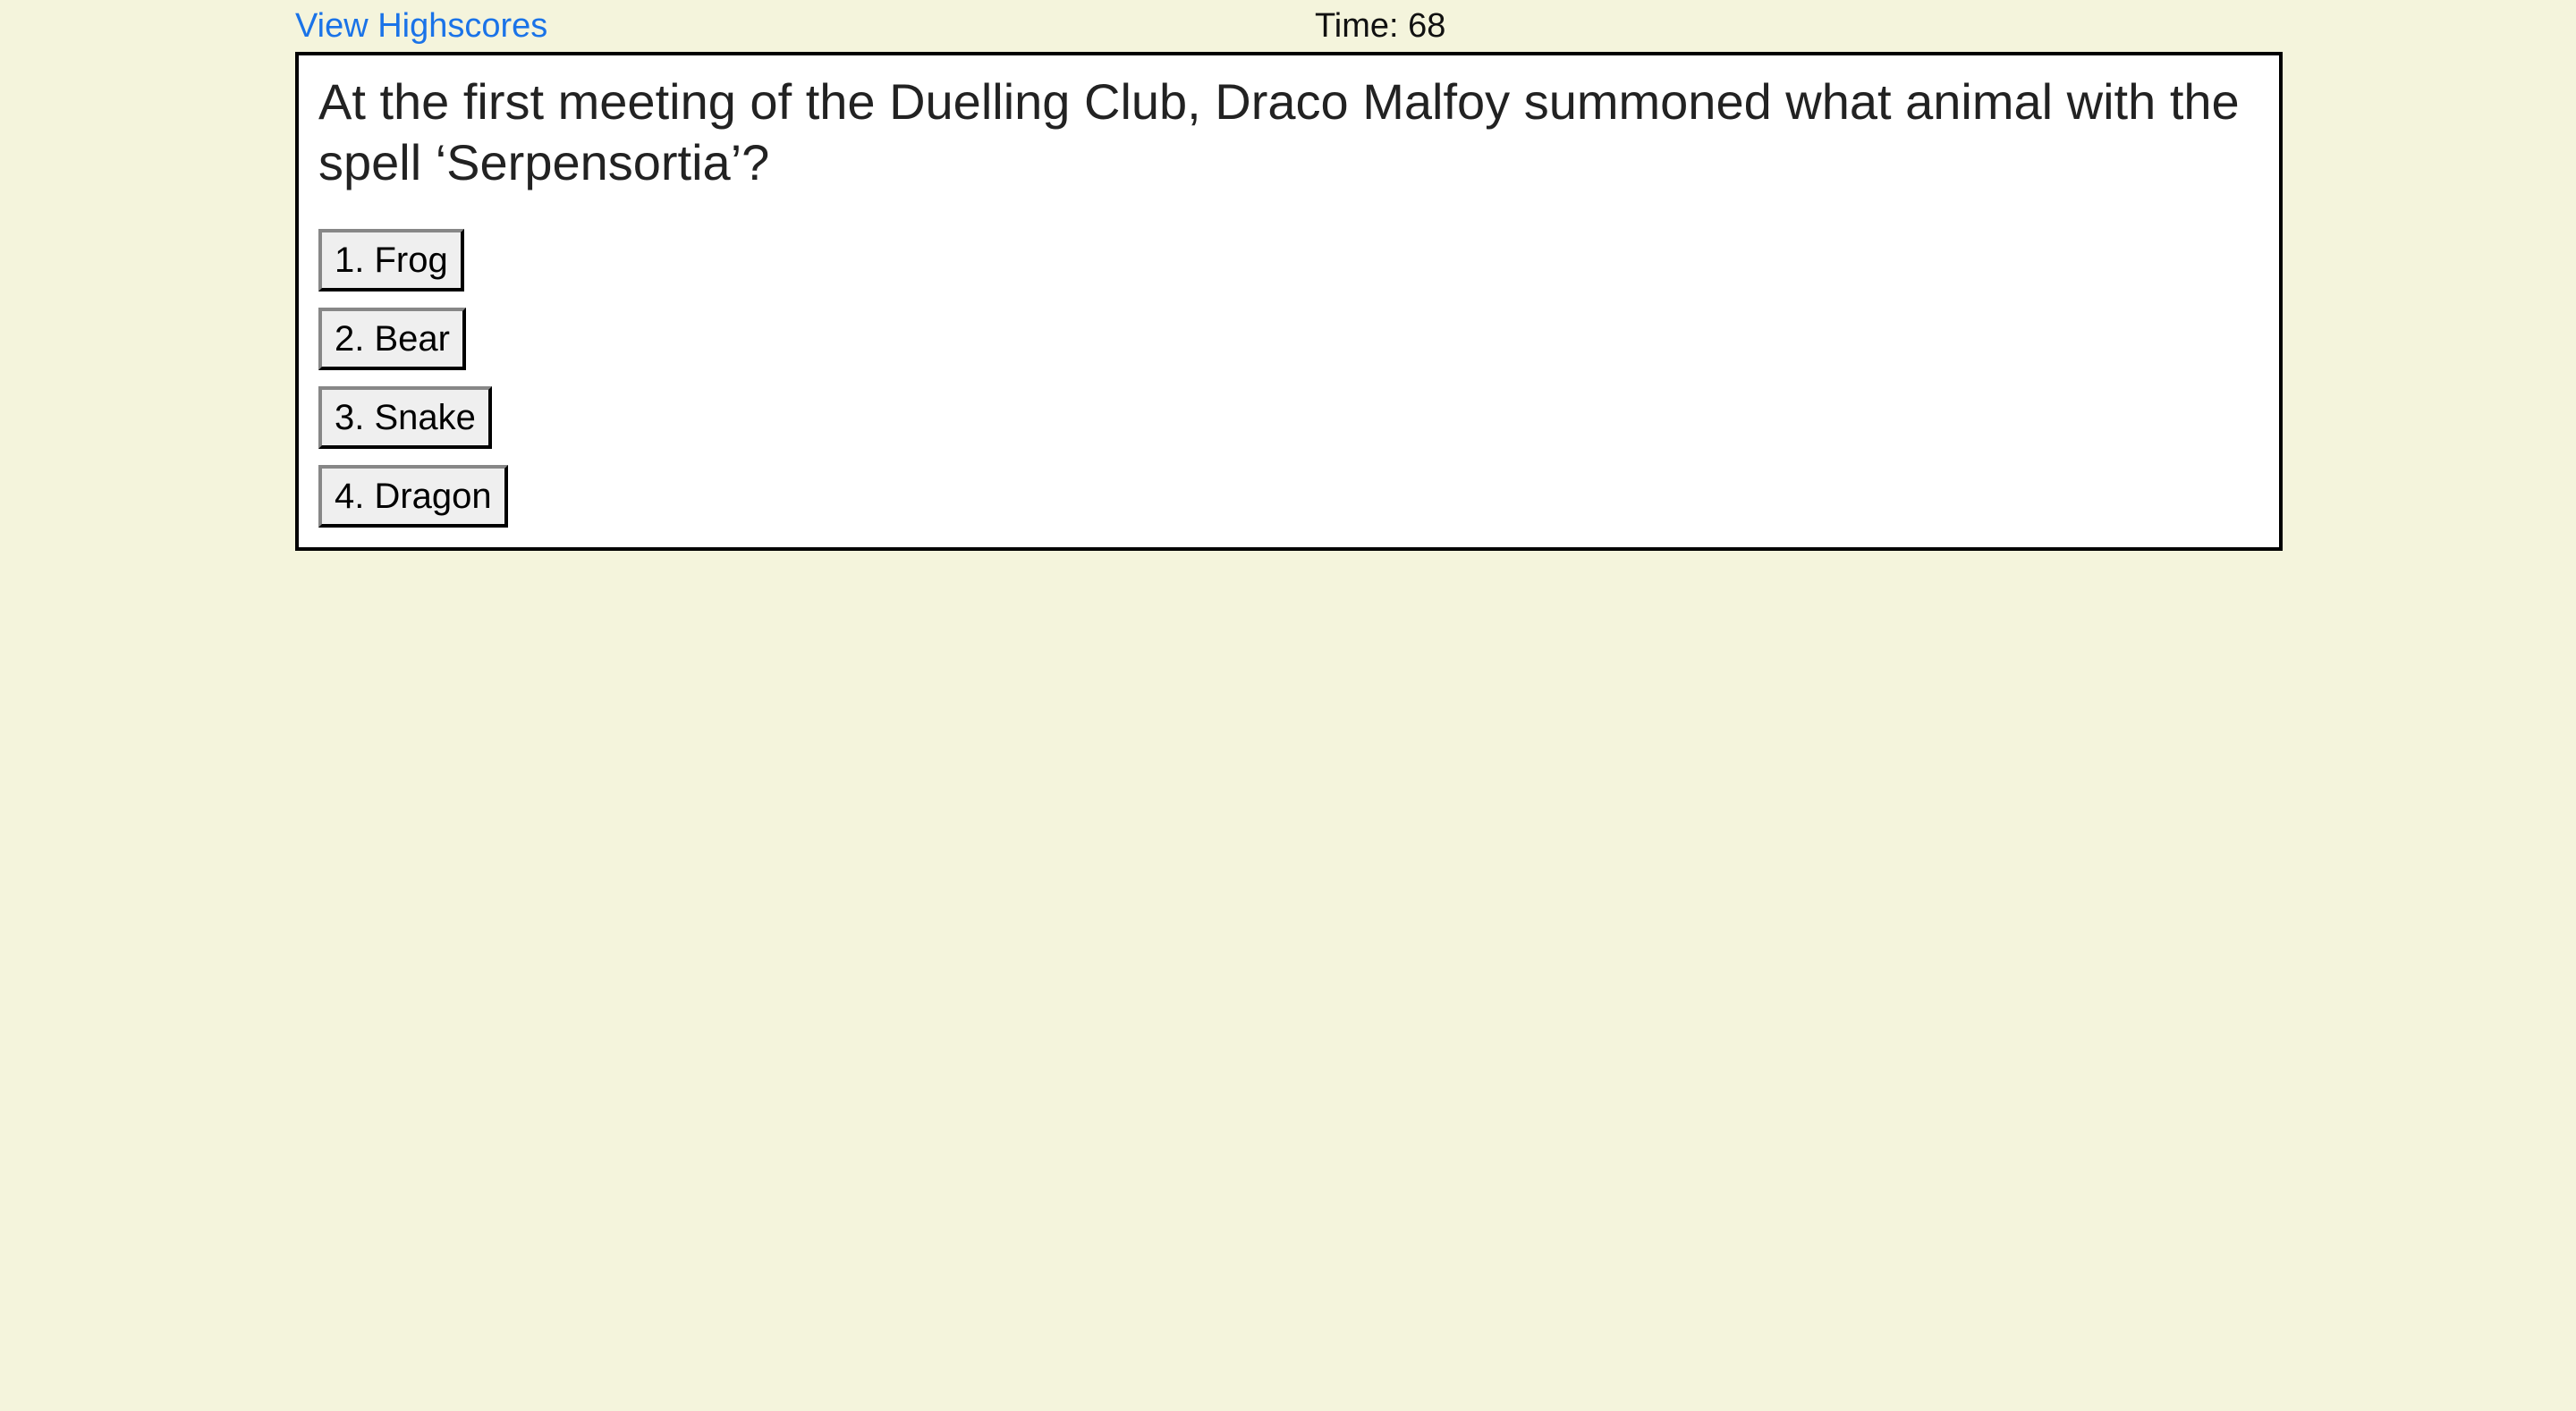 The image size is (2576, 1411). Describe the element at coordinates (405, 417) in the screenshot. I see `answer-button-snake: 3. Snake` at that location.